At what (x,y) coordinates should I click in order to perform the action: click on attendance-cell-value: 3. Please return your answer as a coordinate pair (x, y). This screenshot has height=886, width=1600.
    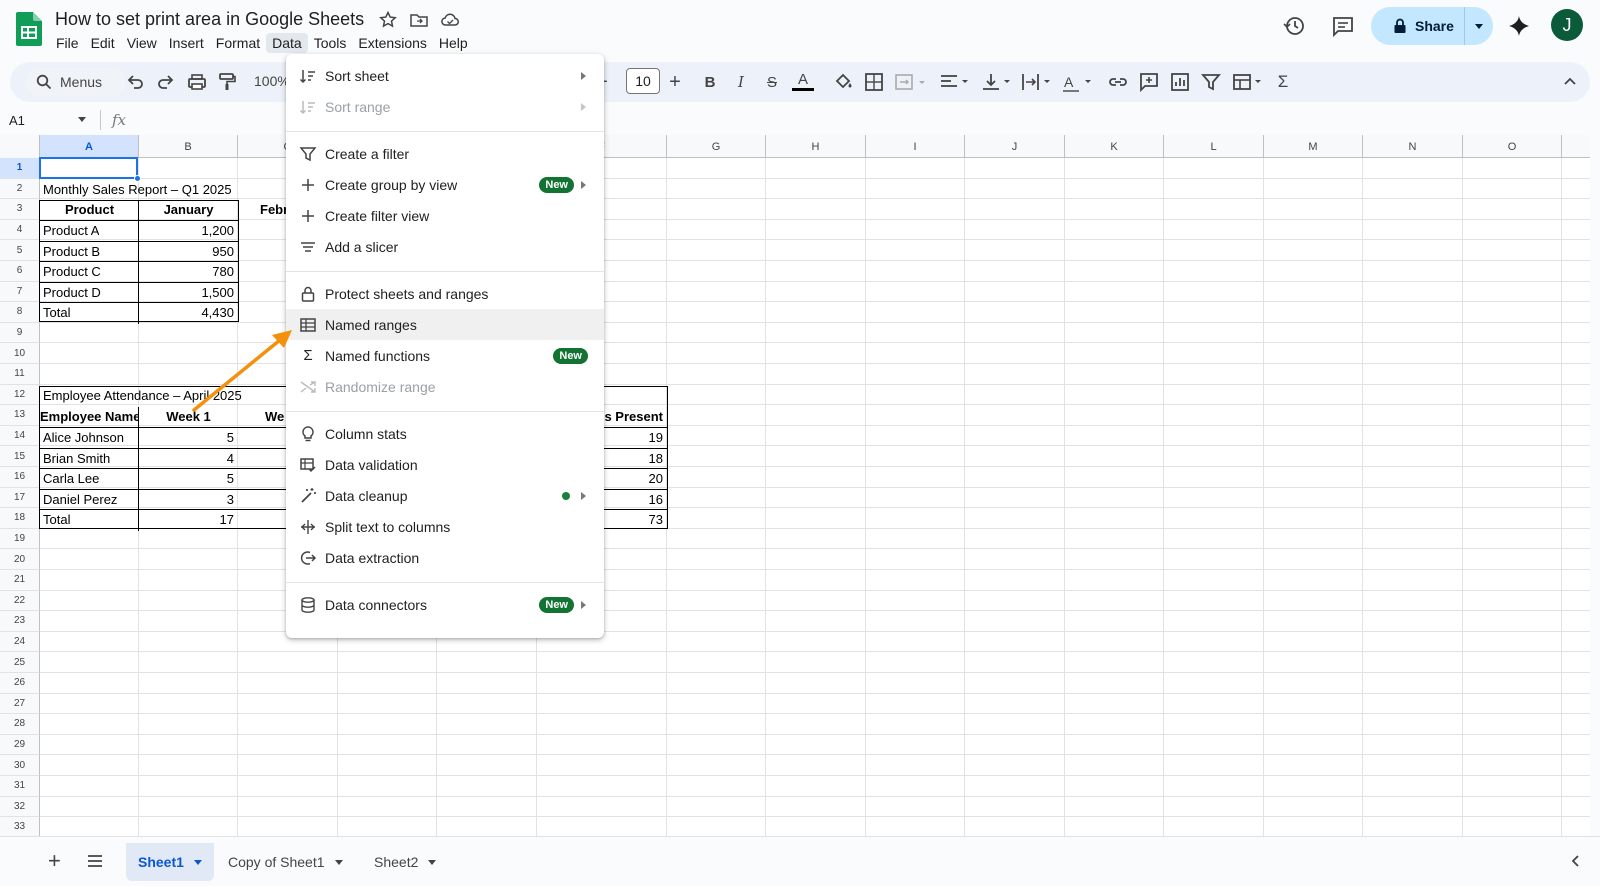
    Looking at the image, I should click on (188, 500).